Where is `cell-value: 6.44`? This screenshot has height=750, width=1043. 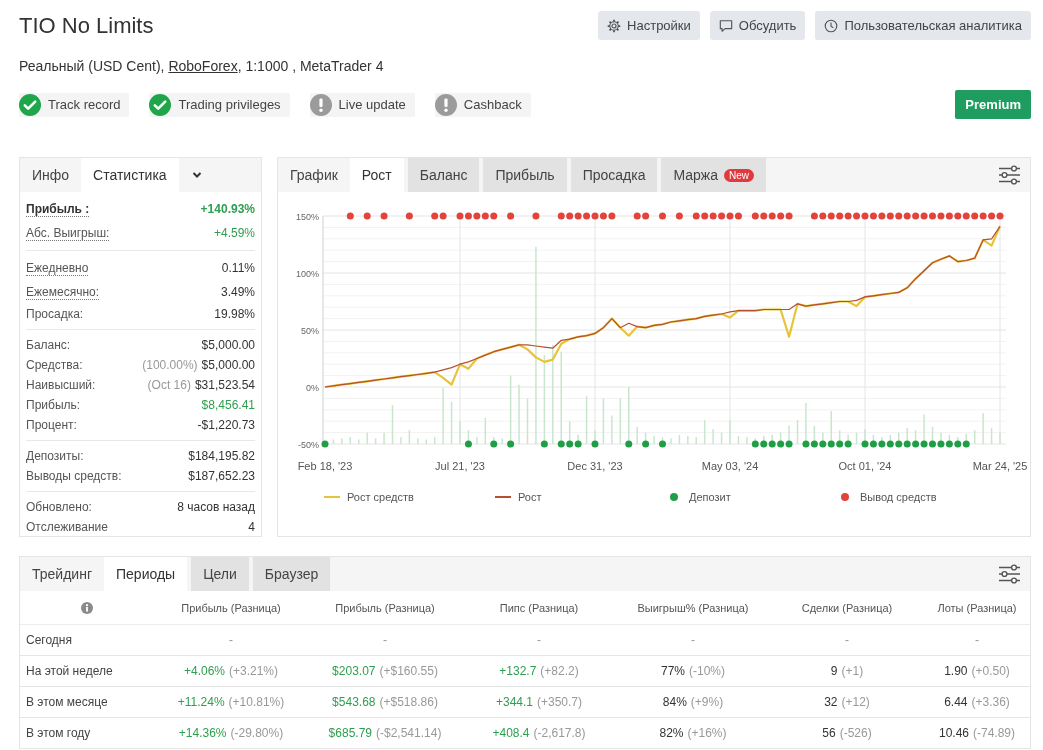
cell-value: 6.44 is located at coordinates (956, 702).